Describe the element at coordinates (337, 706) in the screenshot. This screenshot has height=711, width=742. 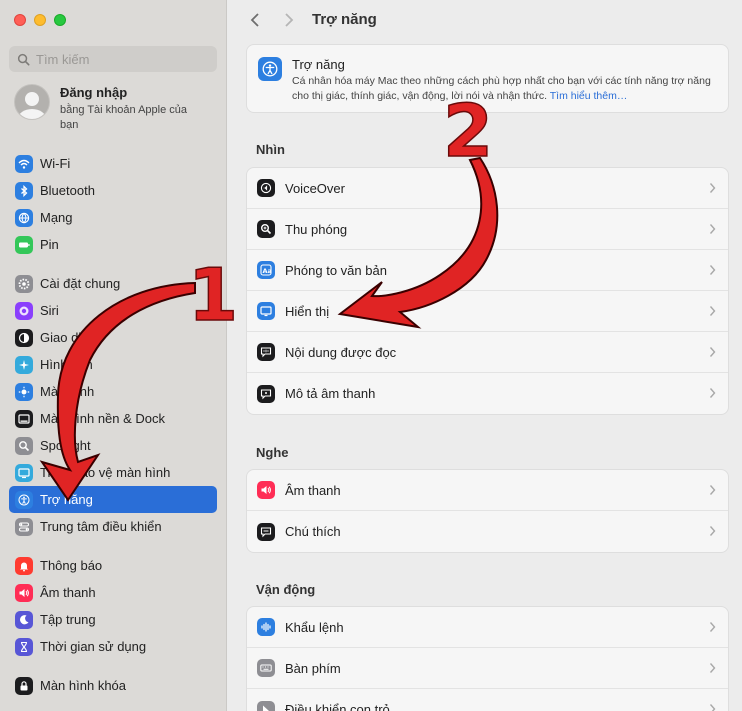
I see `settings-row-label: Điều khiển con trỏ` at that location.